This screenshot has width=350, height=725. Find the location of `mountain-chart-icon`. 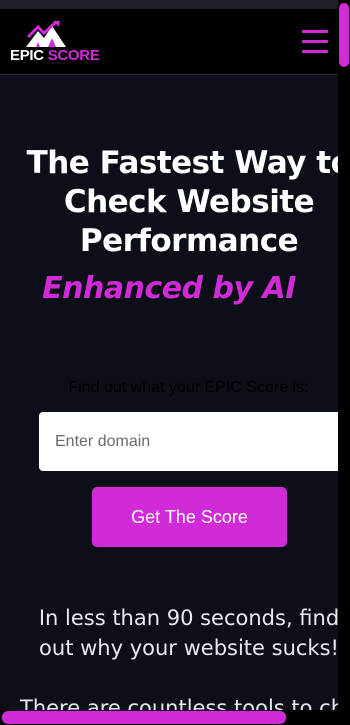

mountain-chart-icon is located at coordinates (46, 34).